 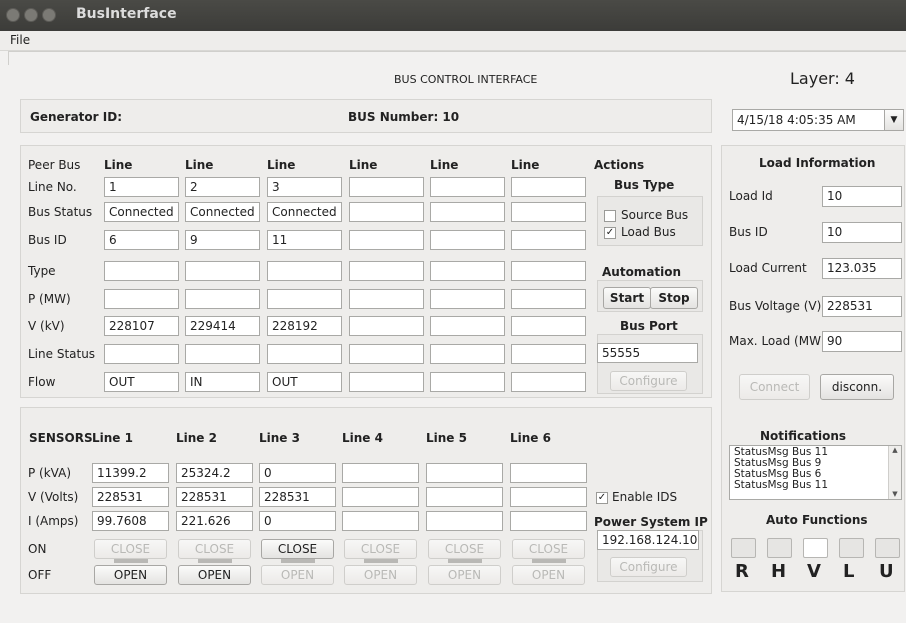 I want to click on maximize-window-icon, so click(x=49, y=15).